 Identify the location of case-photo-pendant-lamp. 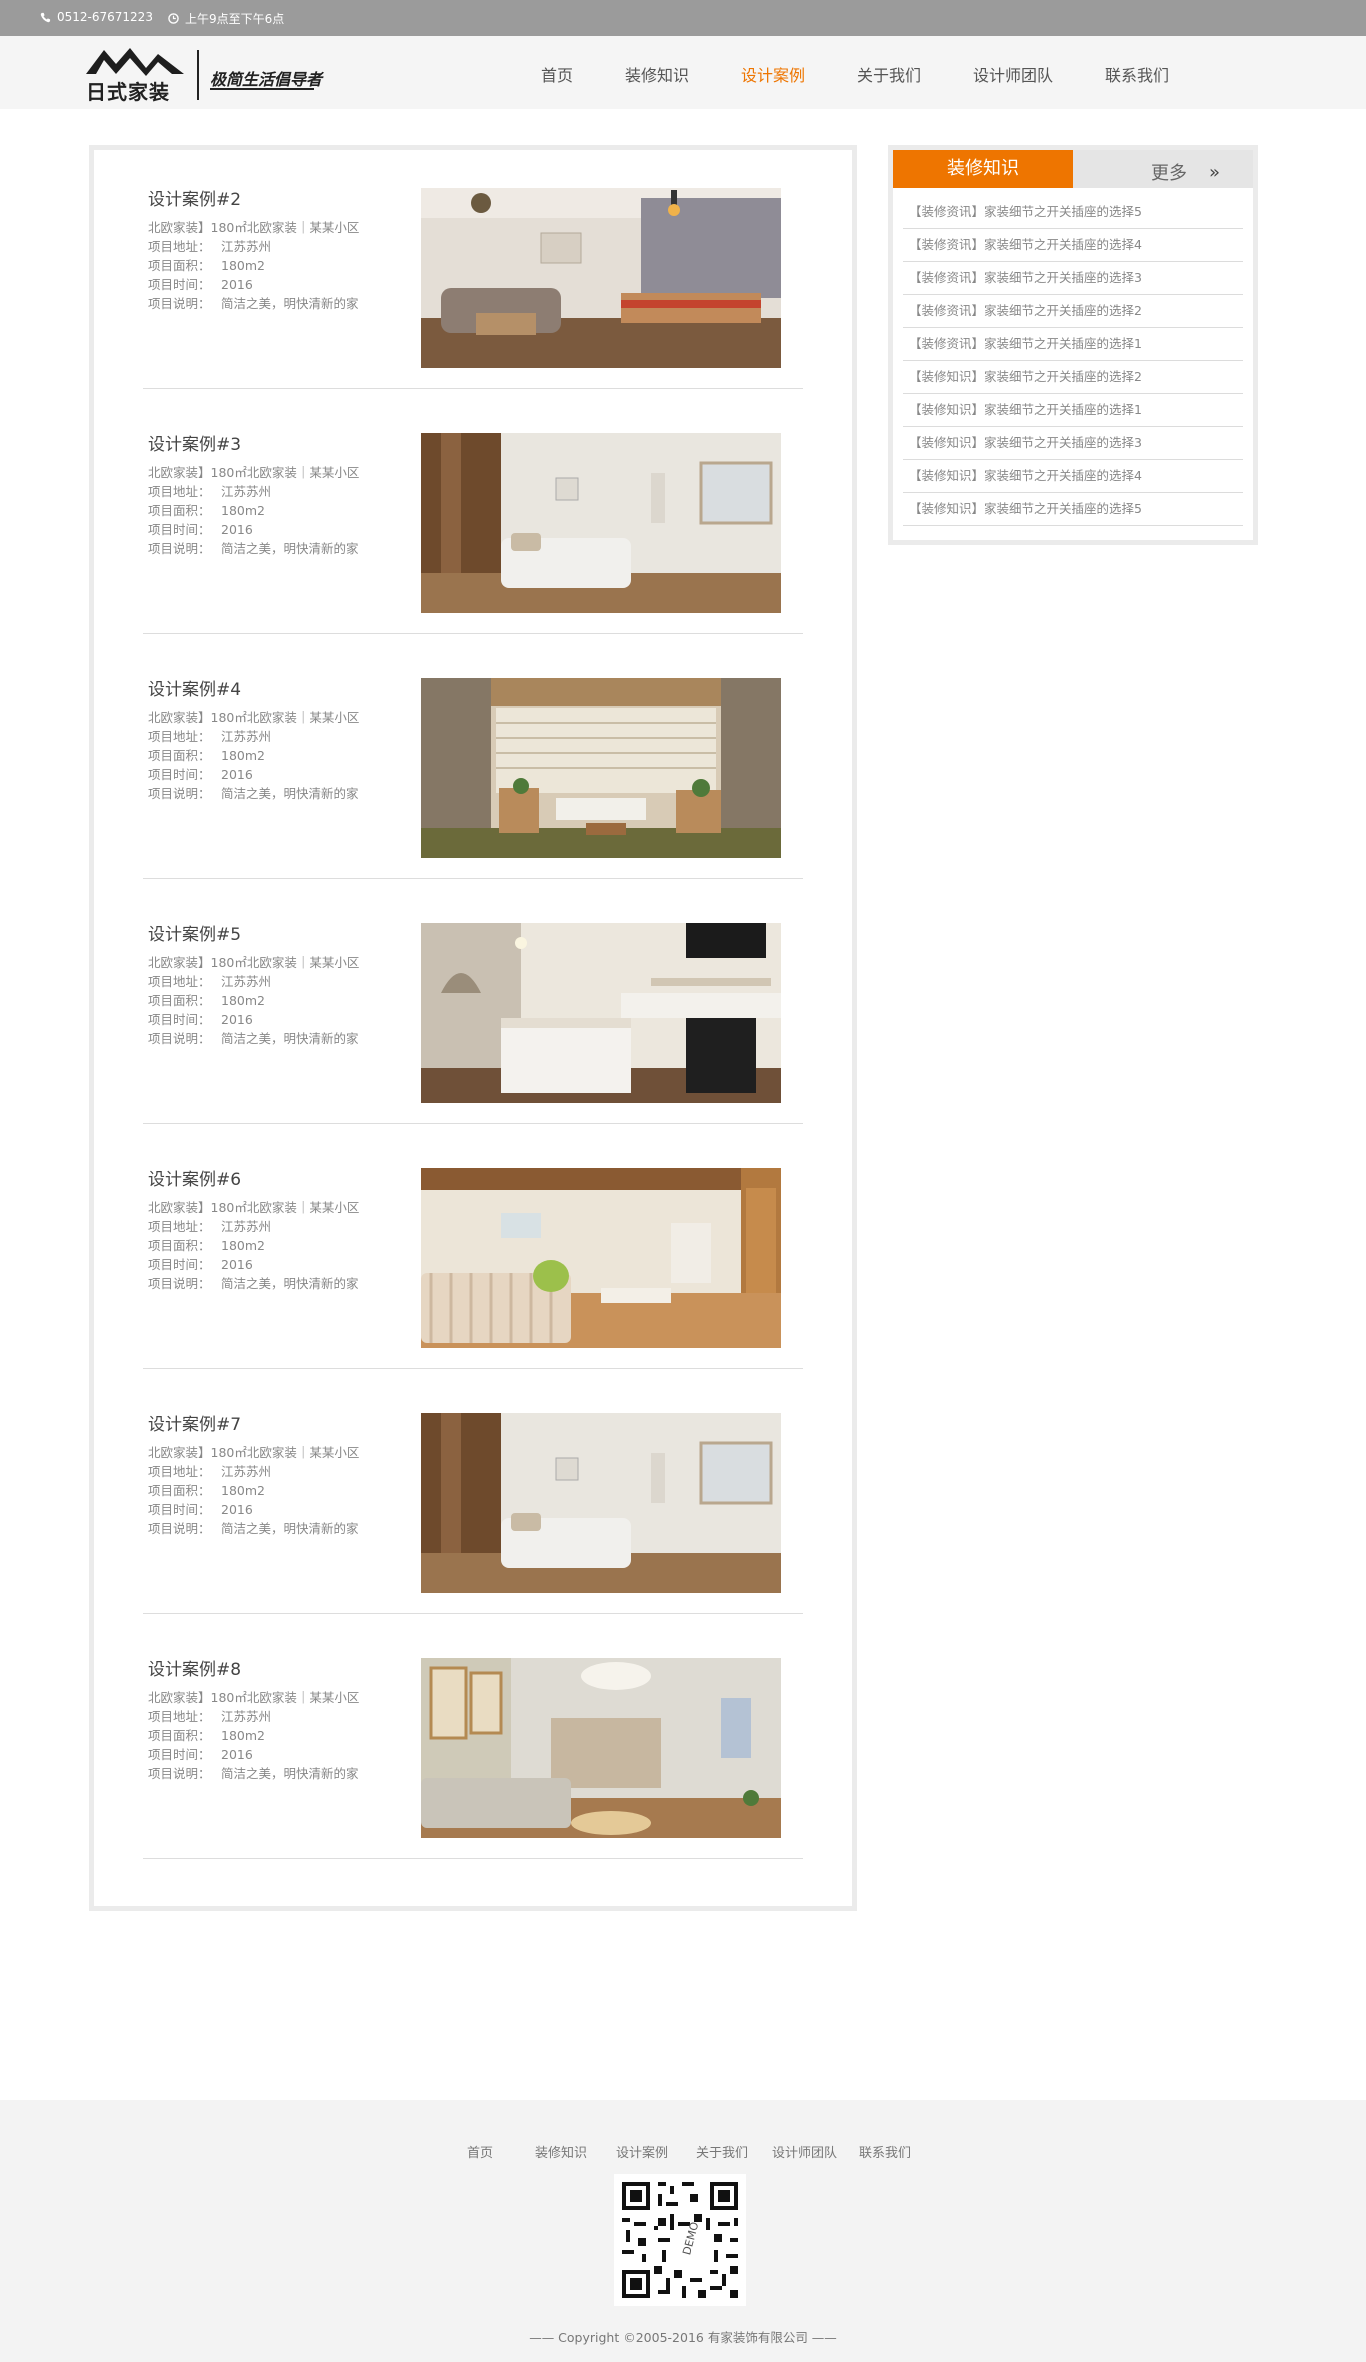
(601, 1748).